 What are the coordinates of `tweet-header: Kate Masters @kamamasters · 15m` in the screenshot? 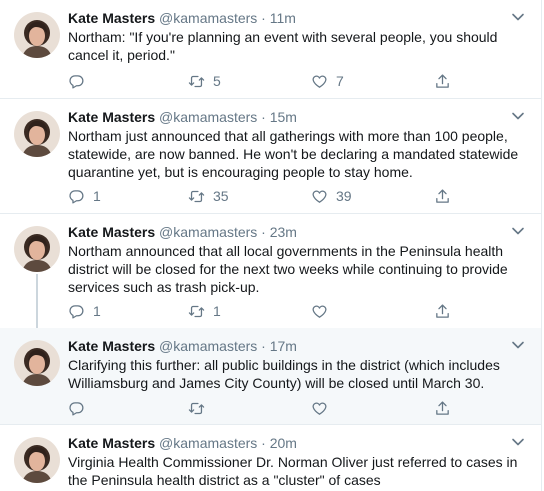 It's located at (182, 117).